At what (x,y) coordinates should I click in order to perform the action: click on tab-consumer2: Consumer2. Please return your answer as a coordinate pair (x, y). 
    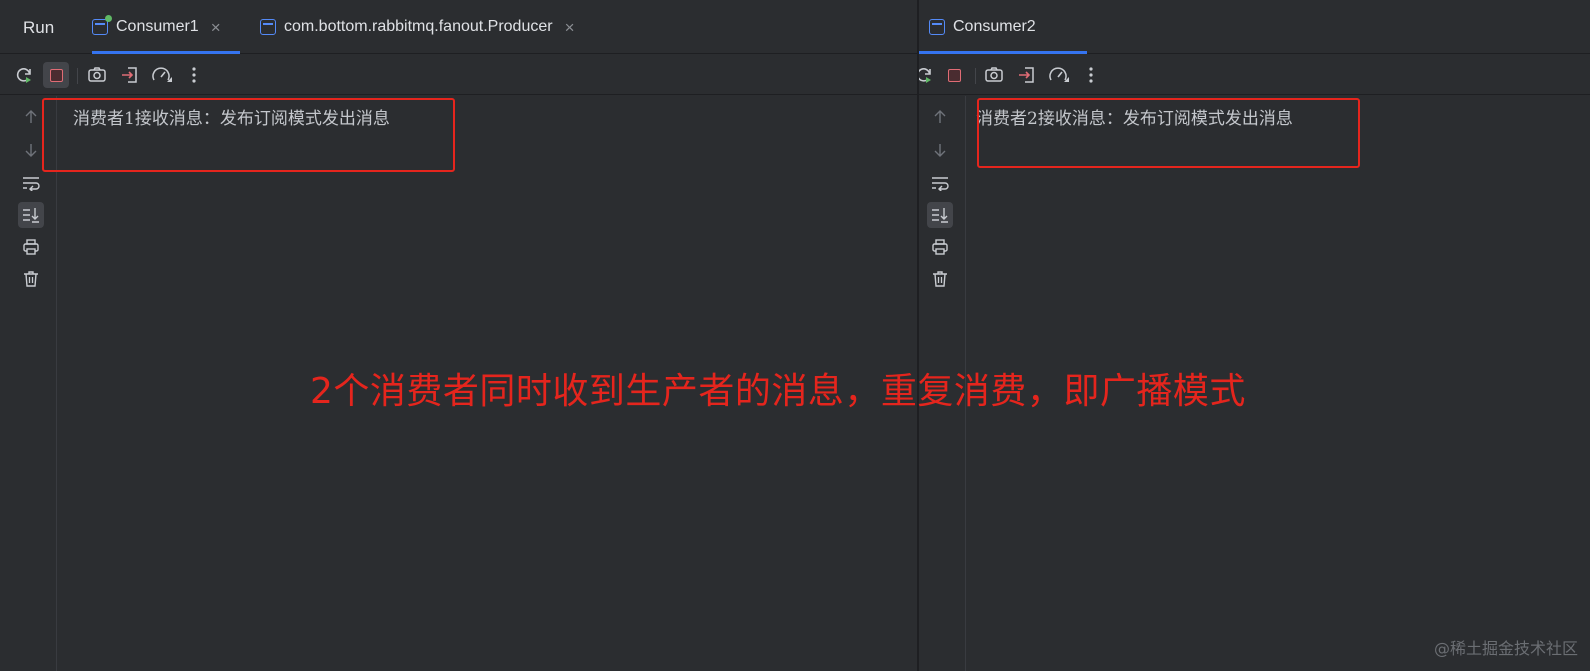
    Looking at the image, I should click on (1003, 27).